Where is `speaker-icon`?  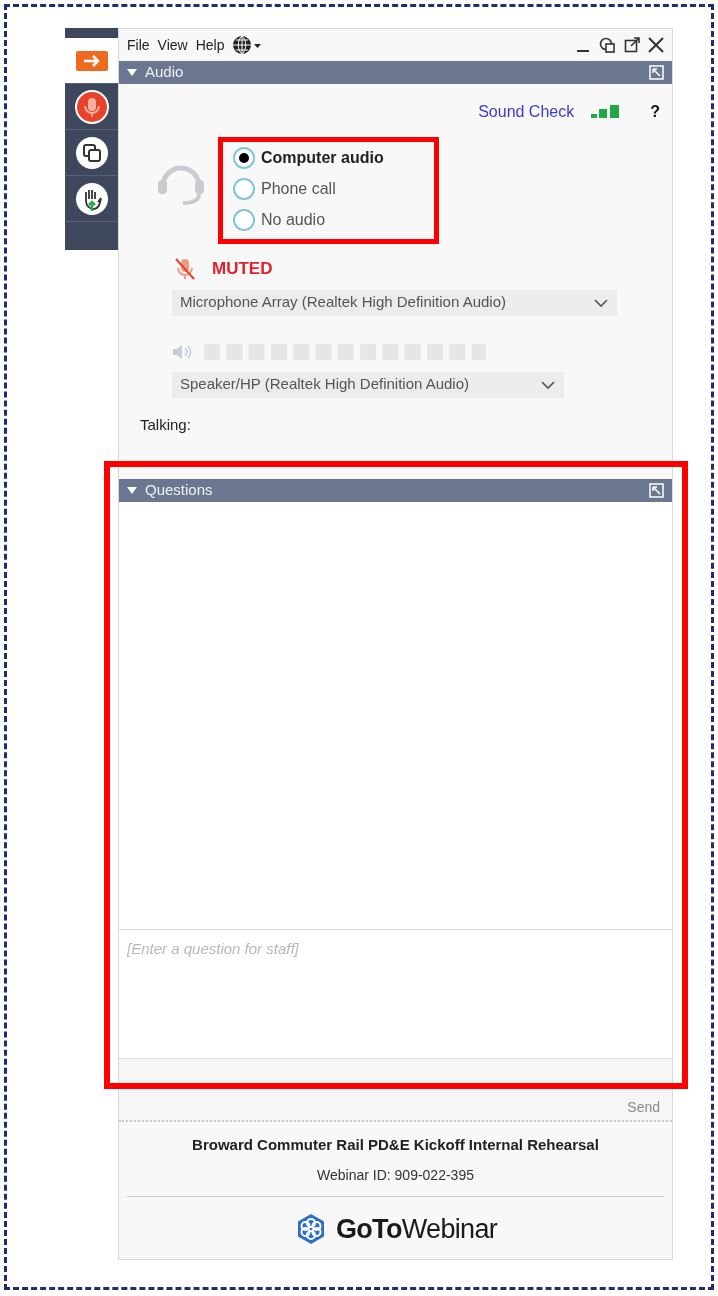
speaker-icon is located at coordinates (183, 351).